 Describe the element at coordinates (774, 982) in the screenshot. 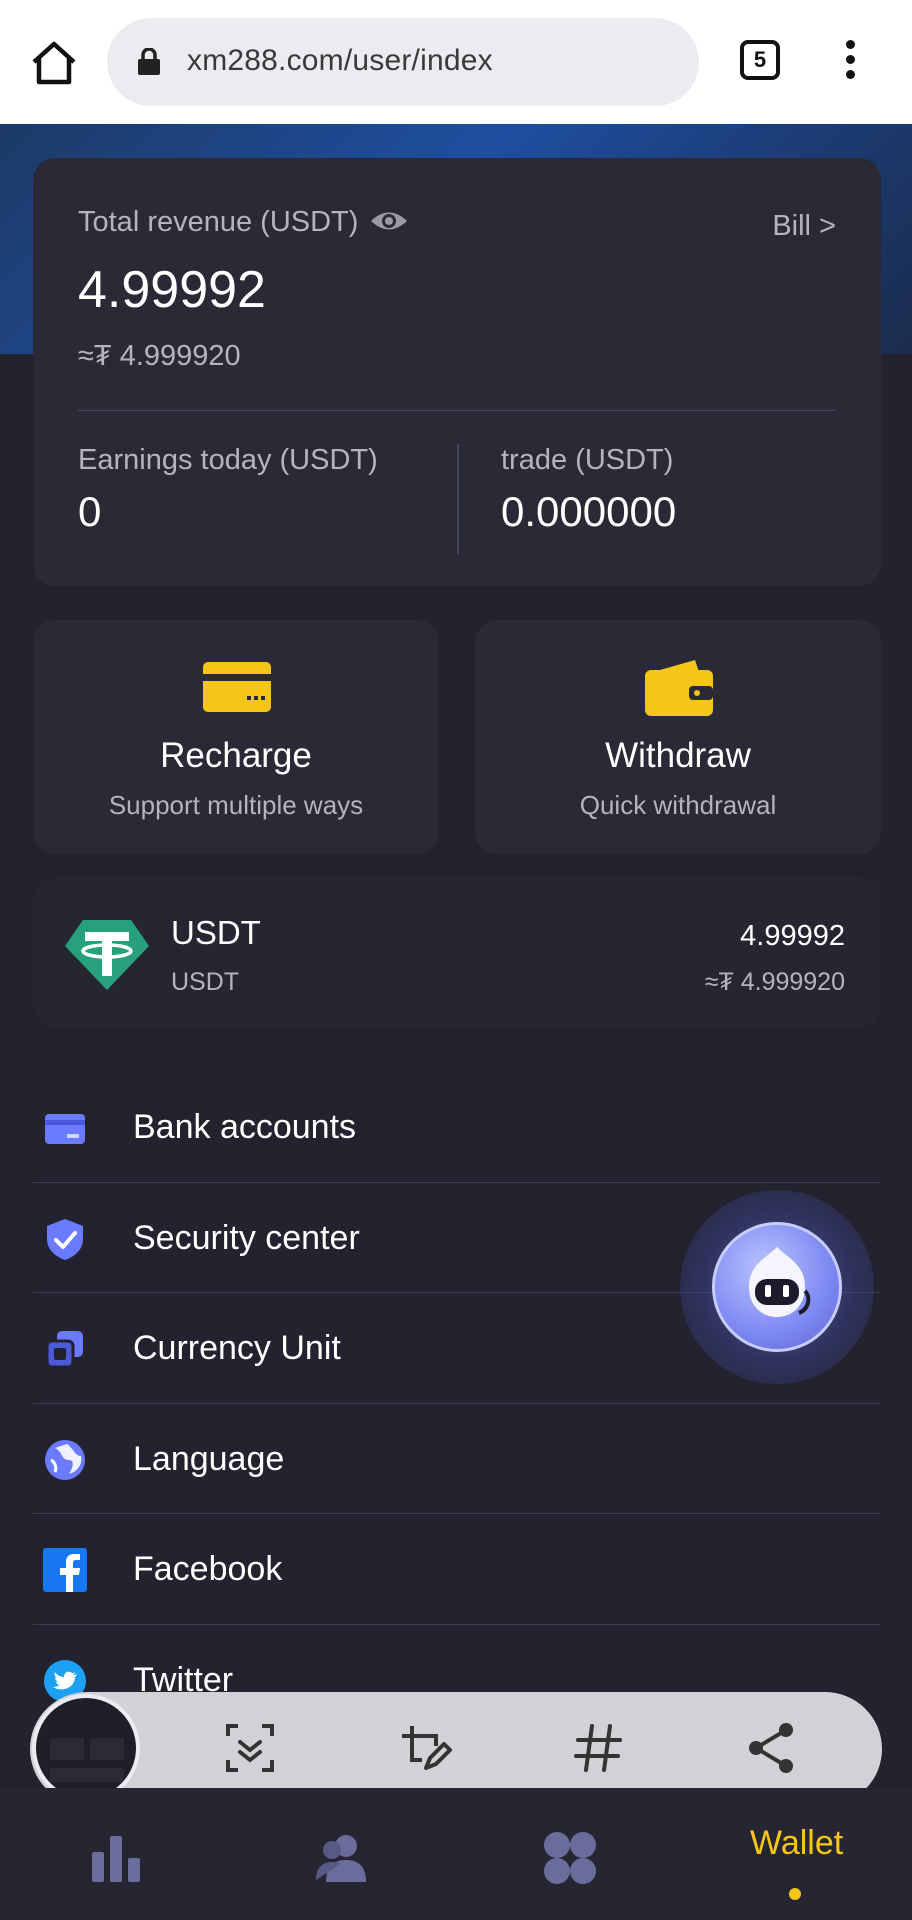

I see `asset-fiat: ≈₮ 4.999920` at that location.